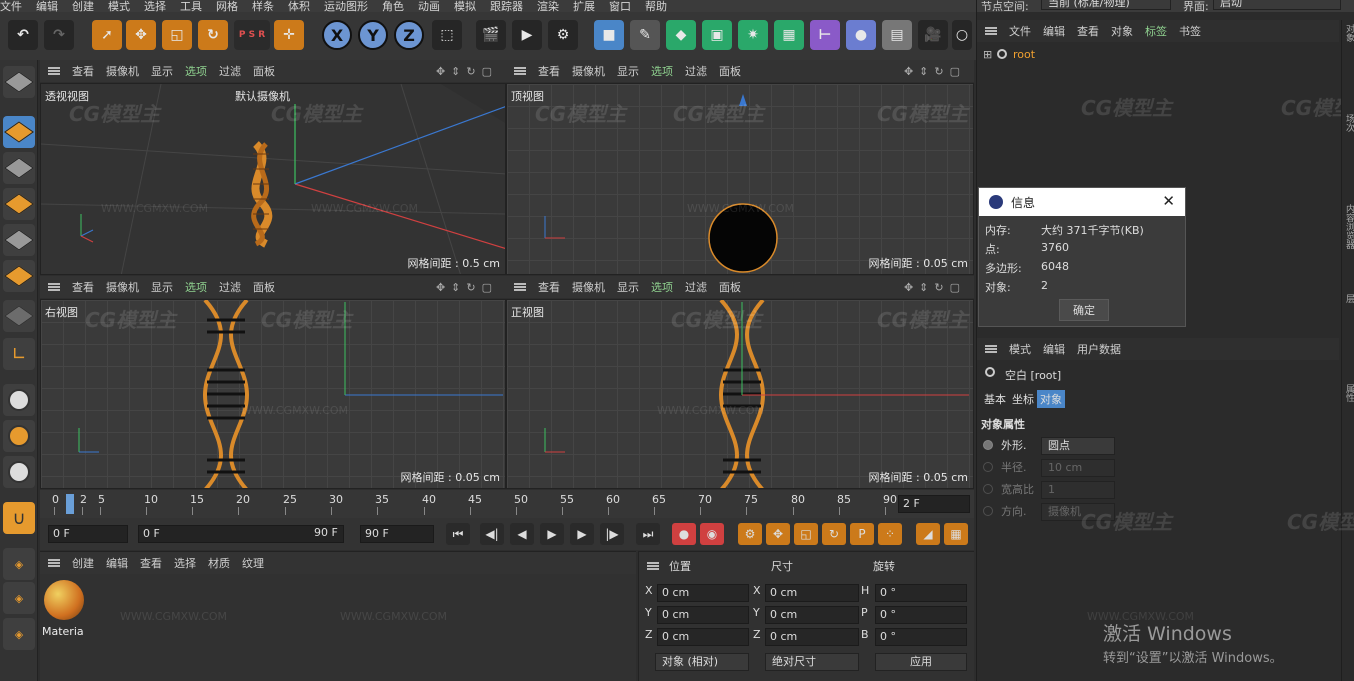  I want to click on menu-item: 窗口, so click(620, 6).